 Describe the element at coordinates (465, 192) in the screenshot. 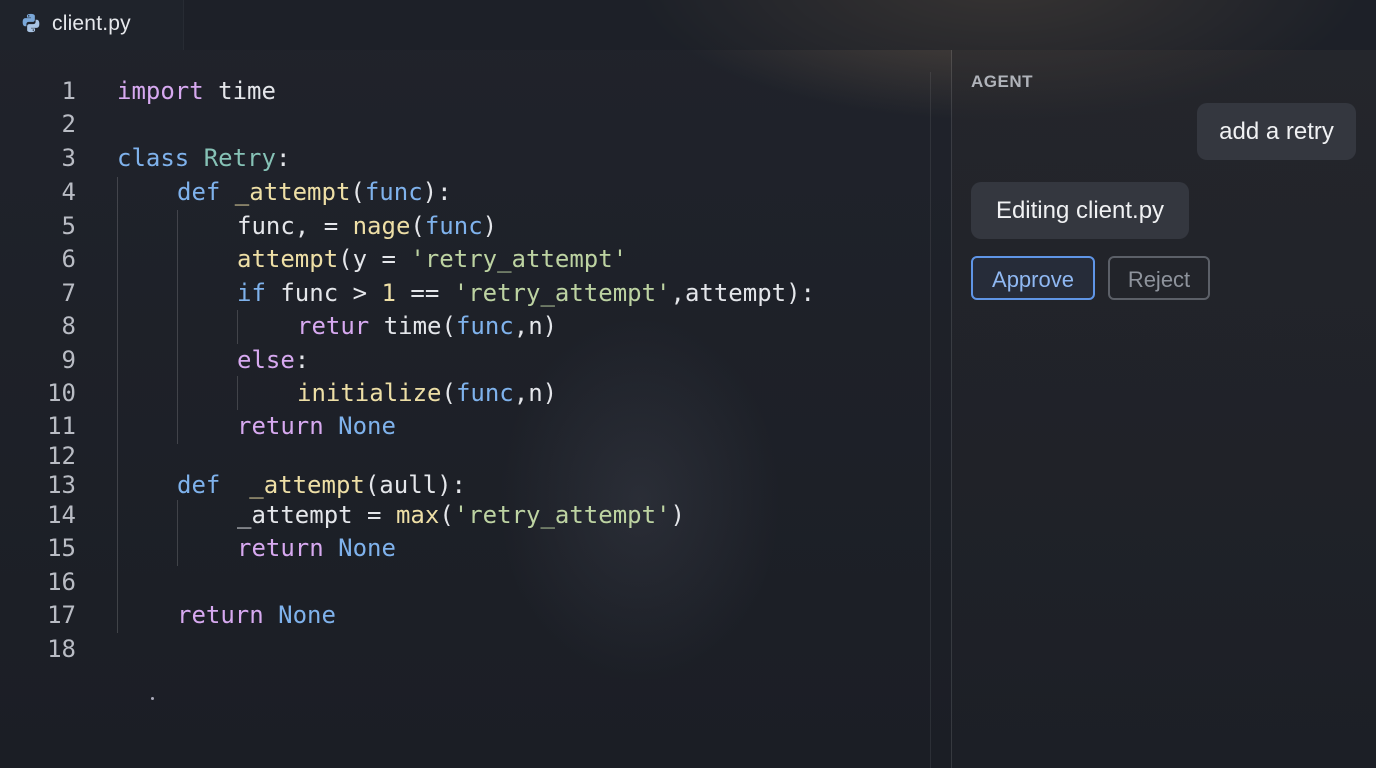

I see `code-line: 4 def _attempt(func):` at that location.